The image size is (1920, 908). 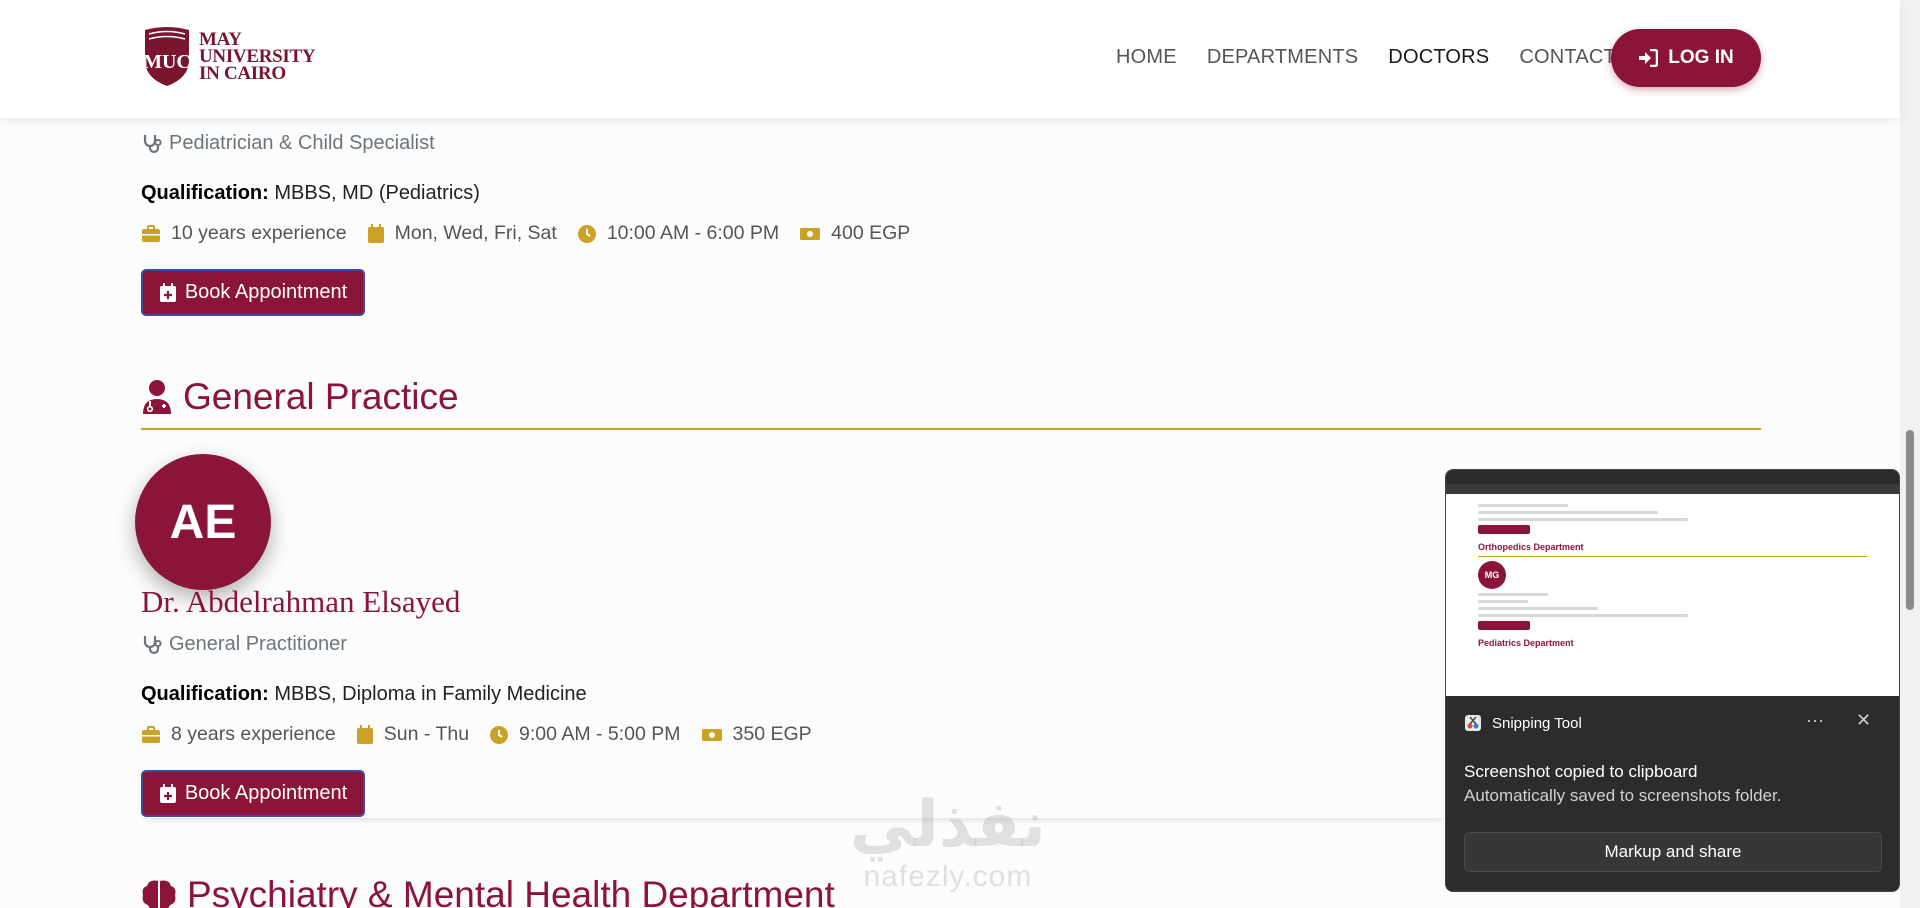 I want to click on avatar-initials: AE, so click(x=203, y=522).